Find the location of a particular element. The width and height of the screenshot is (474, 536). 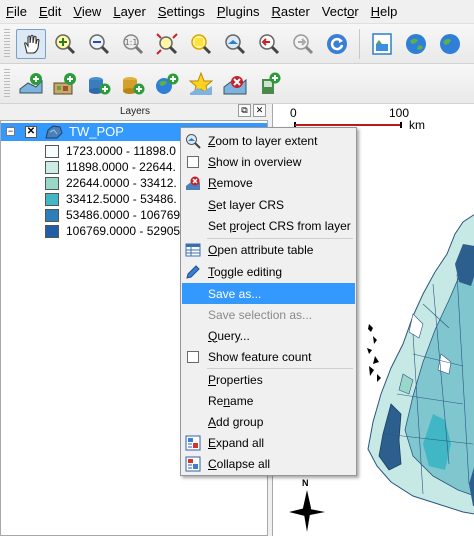

legend-item: 1723.0000 - 11898.0 is located at coordinates (110, 151).